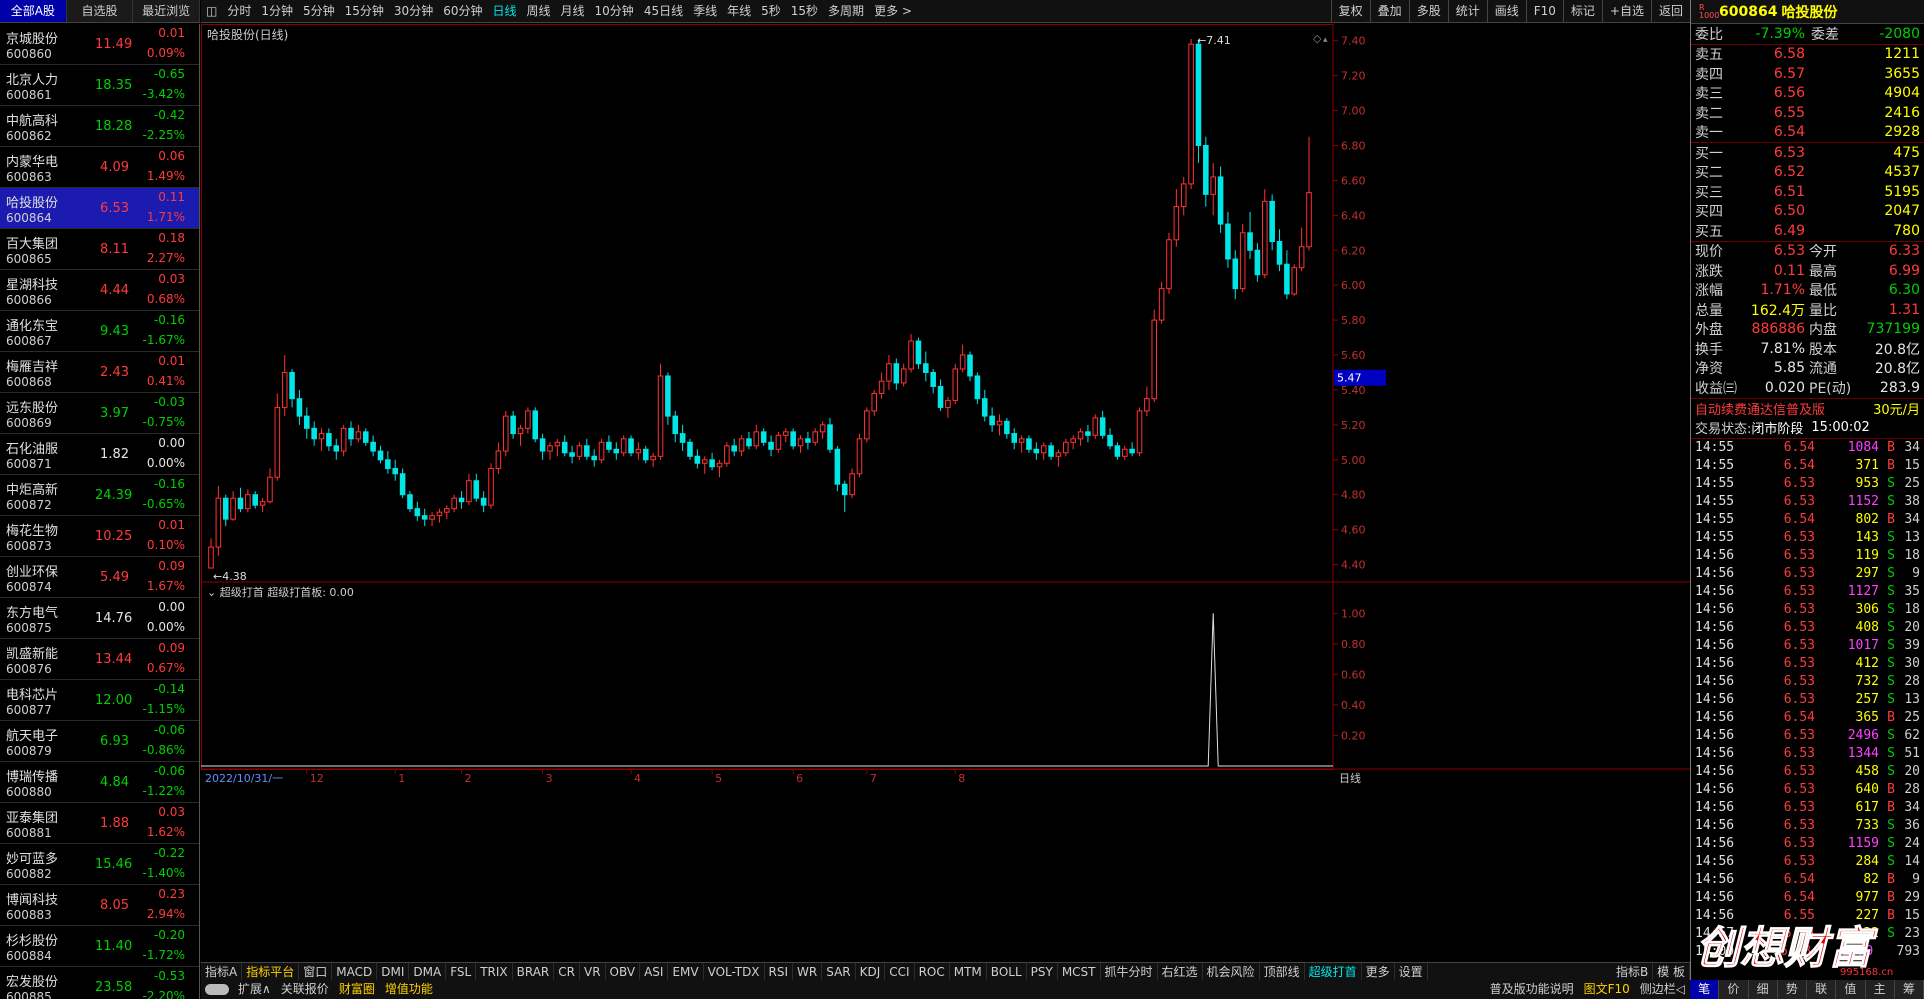  I want to click on indicator-tab: ASI, so click(654, 971).